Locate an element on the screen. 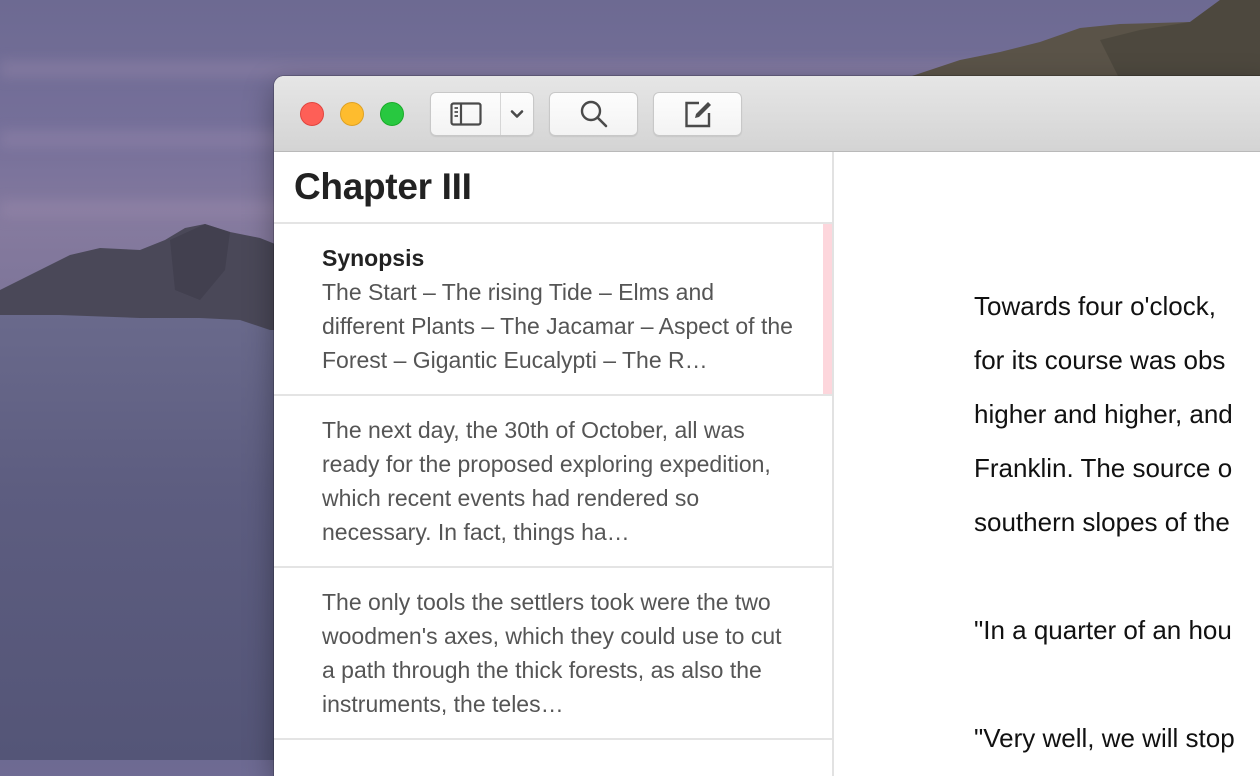 Image resolution: width=1260 pixels, height=776 pixels. search-icon is located at coordinates (593, 114).